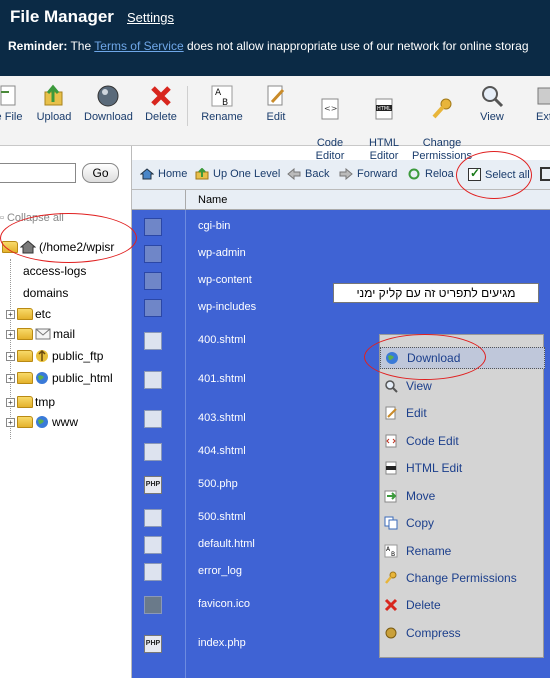  Describe the element at coordinates (420, 523) in the screenshot. I see `menu-item-label: Copy` at that location.